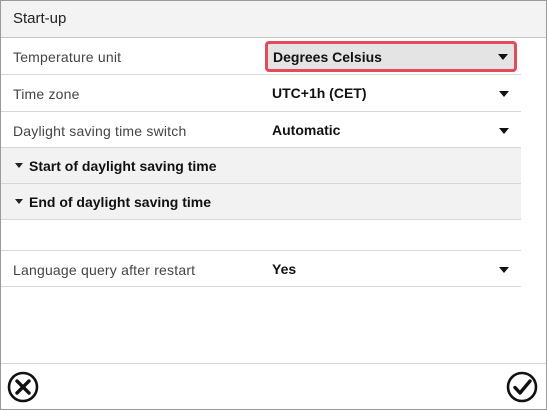 This screenshot has height=410, width=547. What do you see at coordinates (391, 130) in the screenshot?
I see `dst-switch-dropdown: Automatic` at bounding box center [391, 130].